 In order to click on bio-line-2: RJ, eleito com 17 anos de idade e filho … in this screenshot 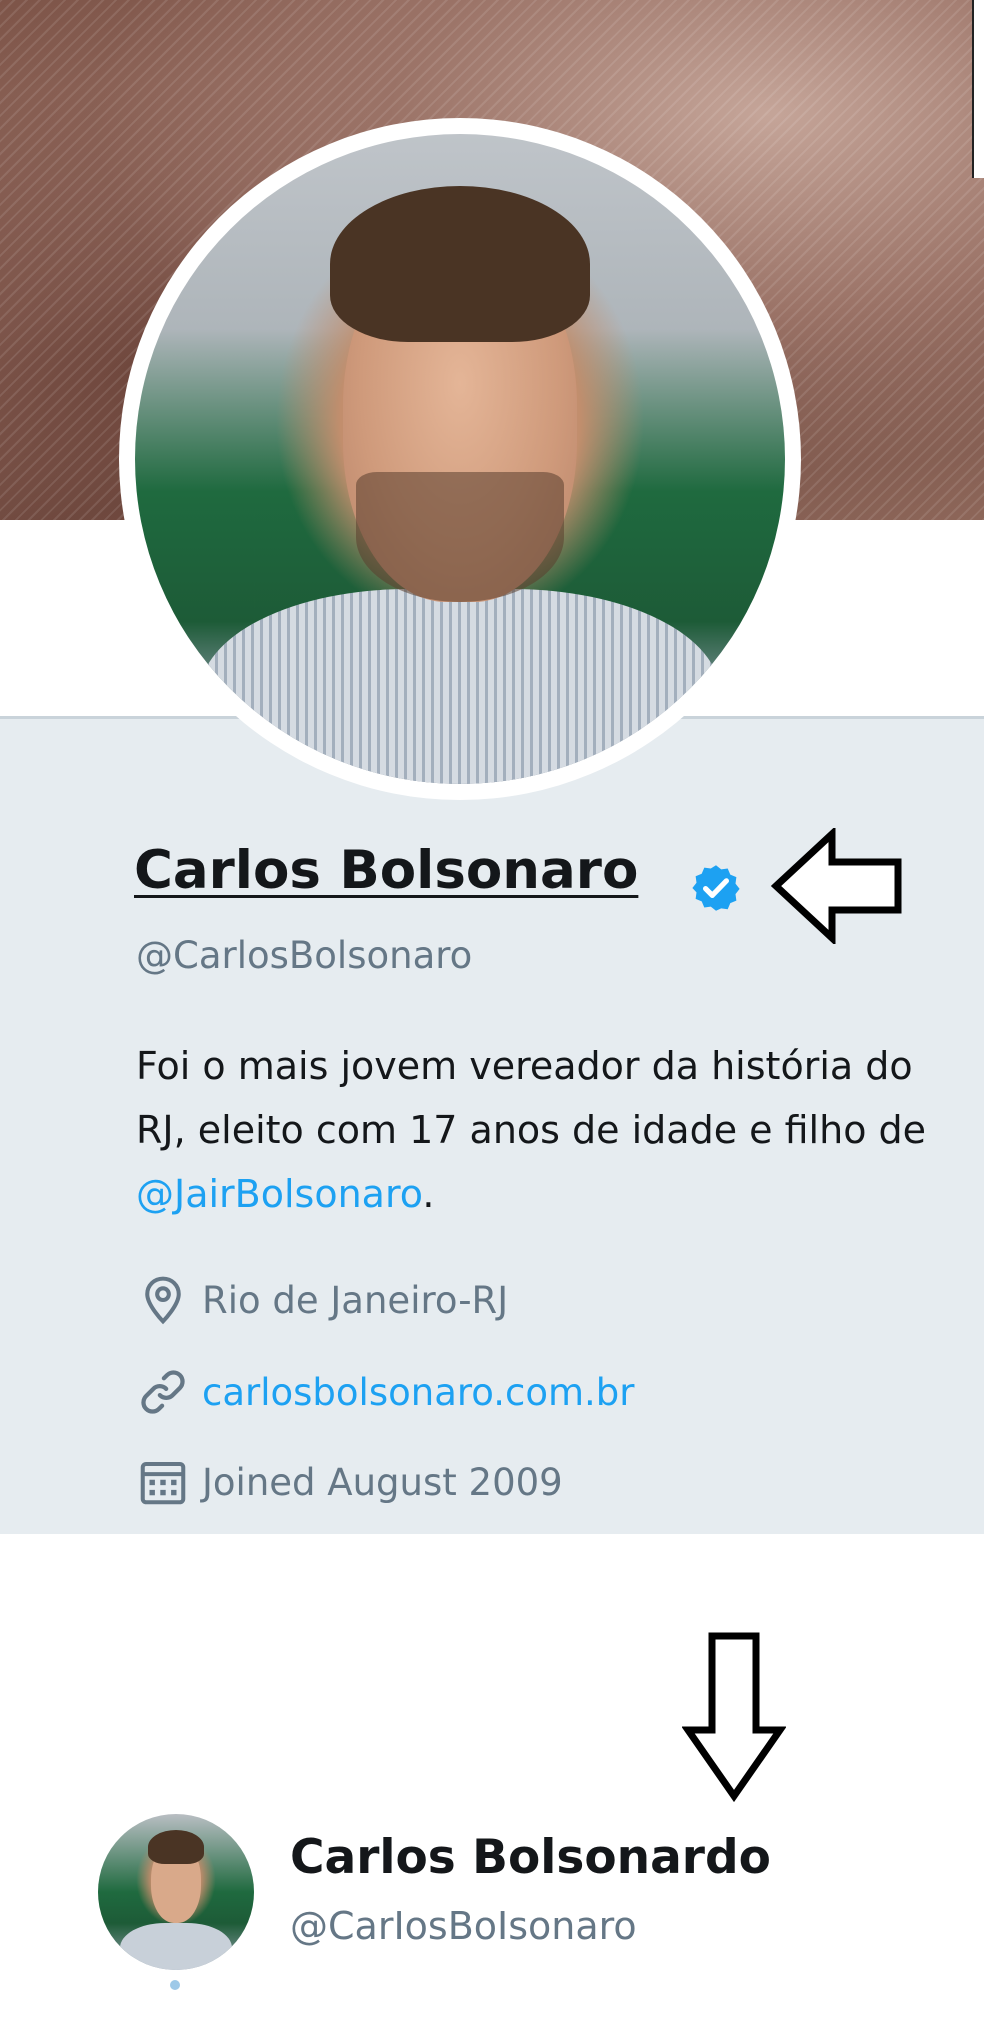, I will do `click(531, 1130)`.